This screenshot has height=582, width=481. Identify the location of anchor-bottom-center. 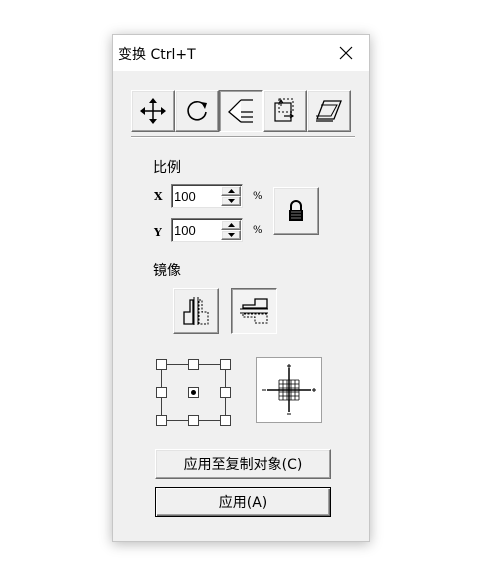
(193, 420).